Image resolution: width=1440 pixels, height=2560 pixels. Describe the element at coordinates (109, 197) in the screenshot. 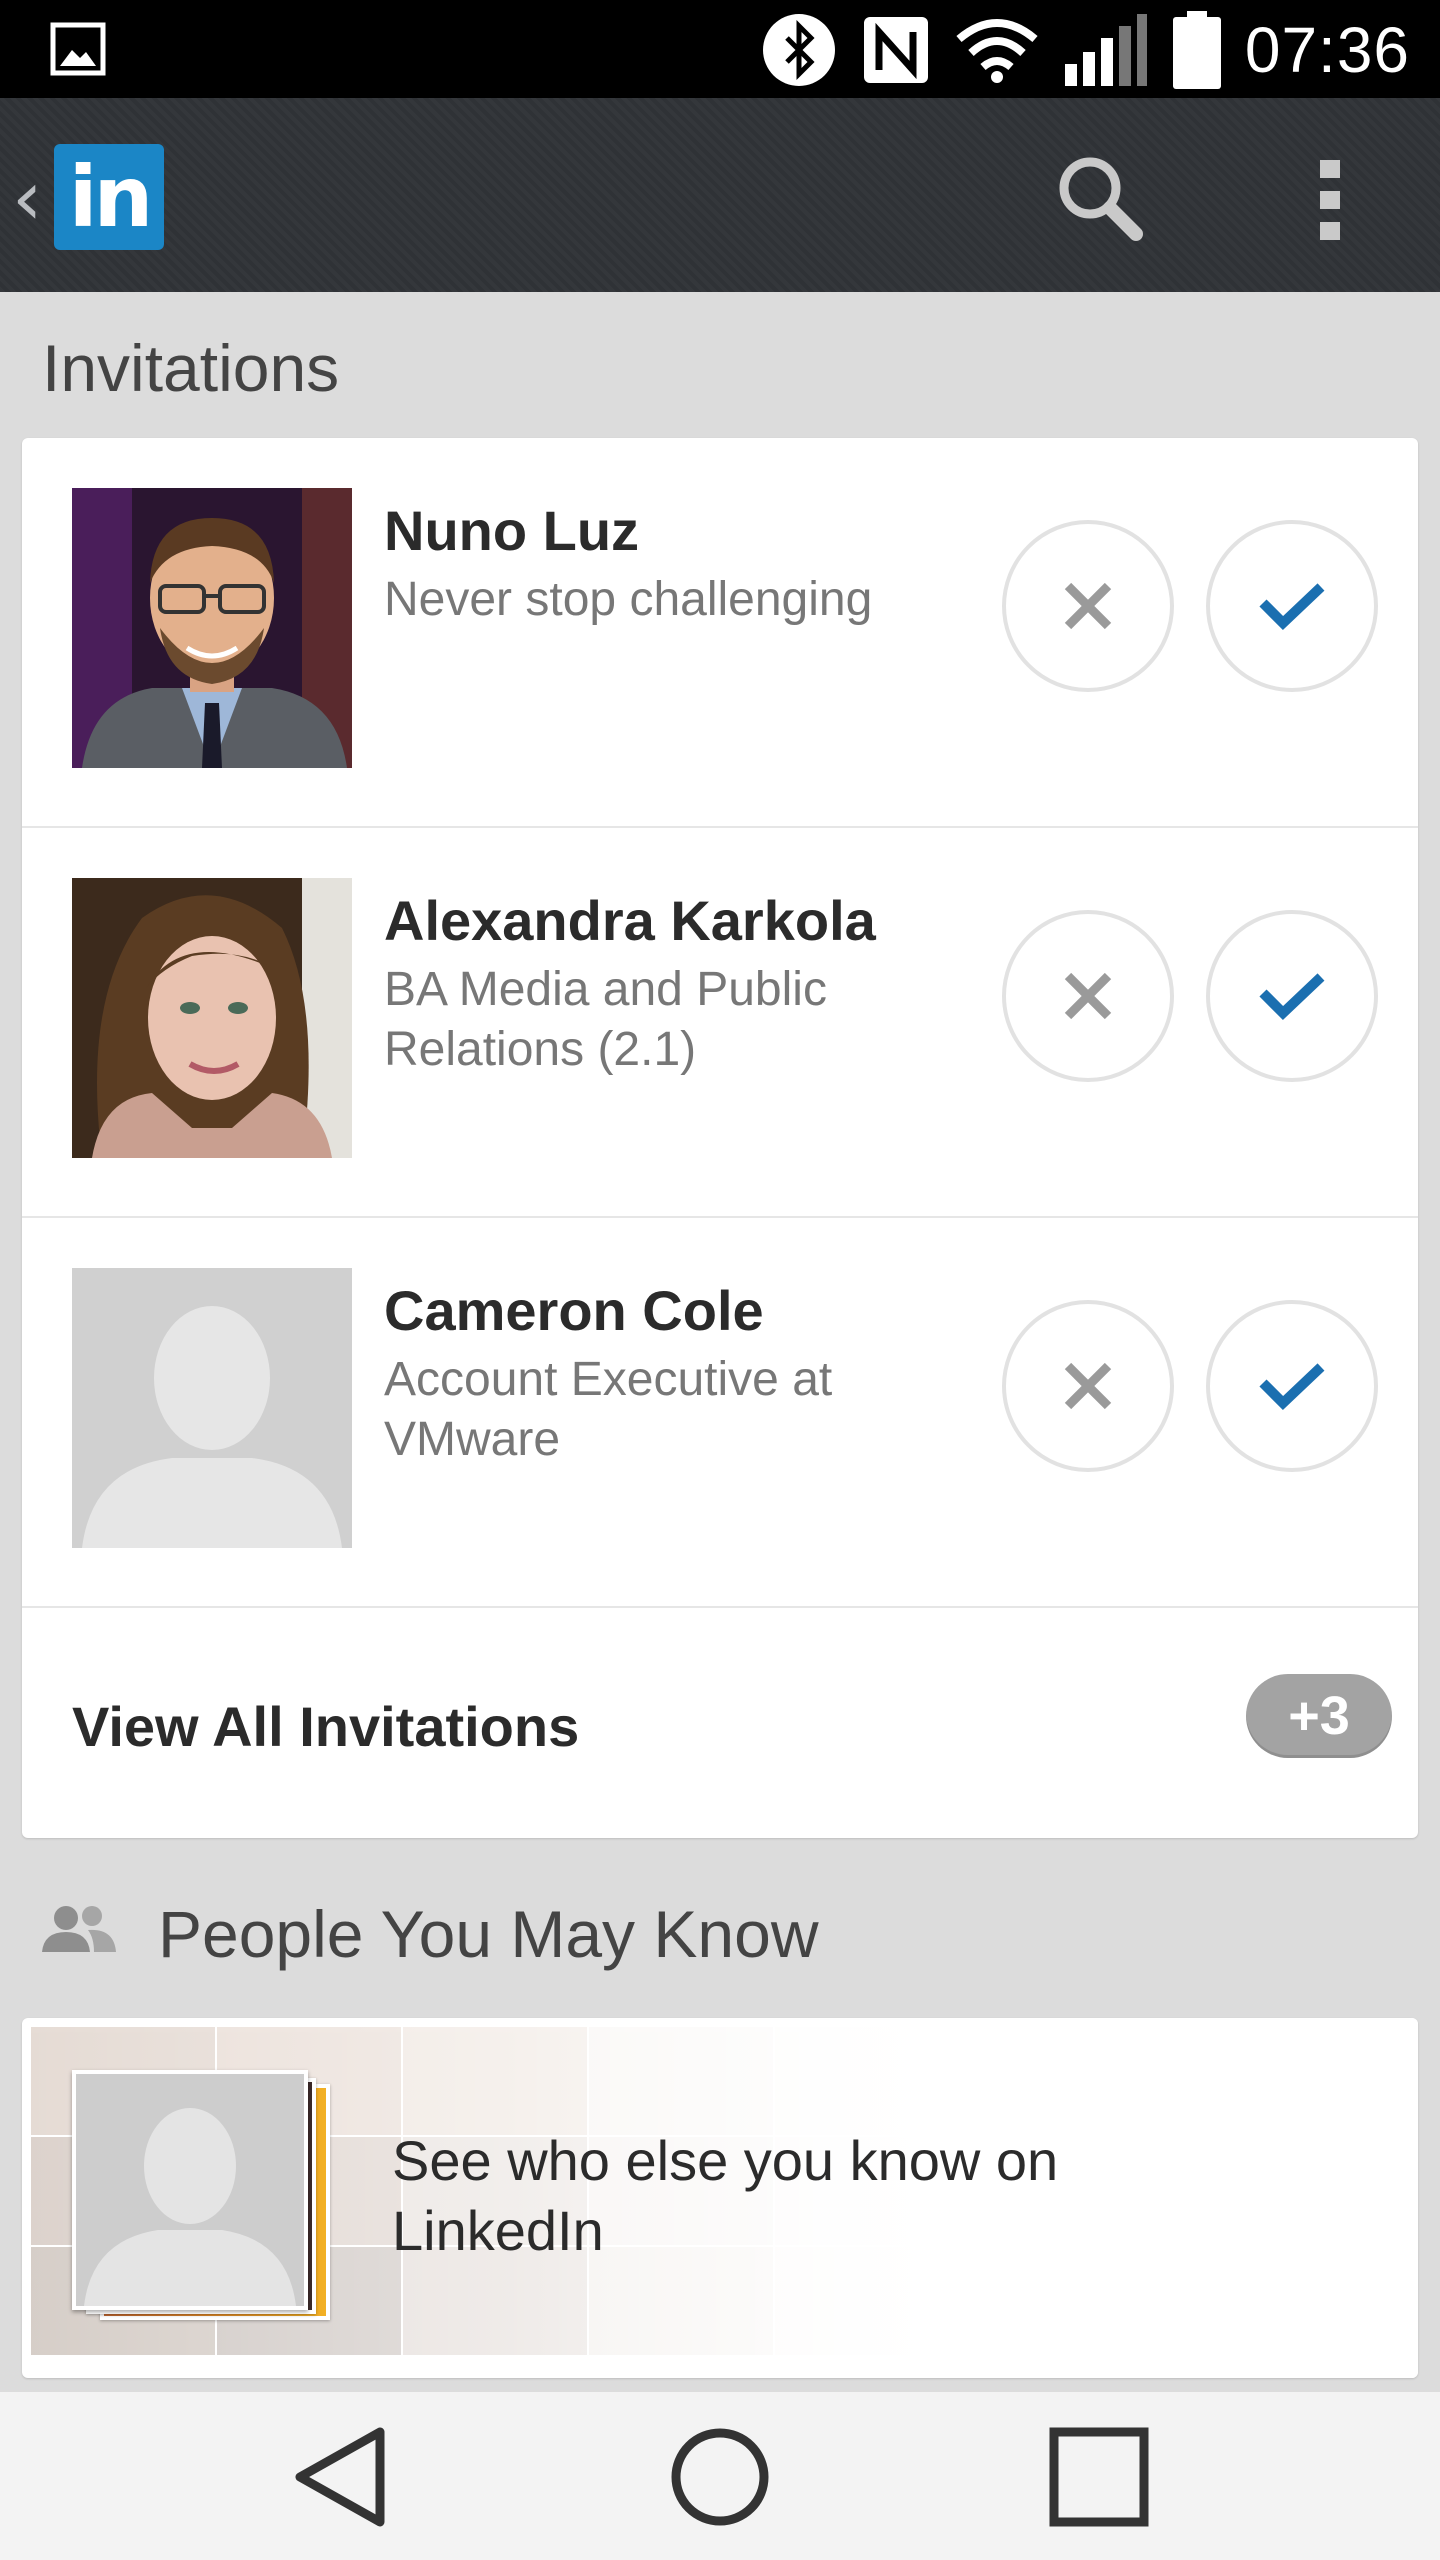

I see `linkedin-logo: in` at that location.